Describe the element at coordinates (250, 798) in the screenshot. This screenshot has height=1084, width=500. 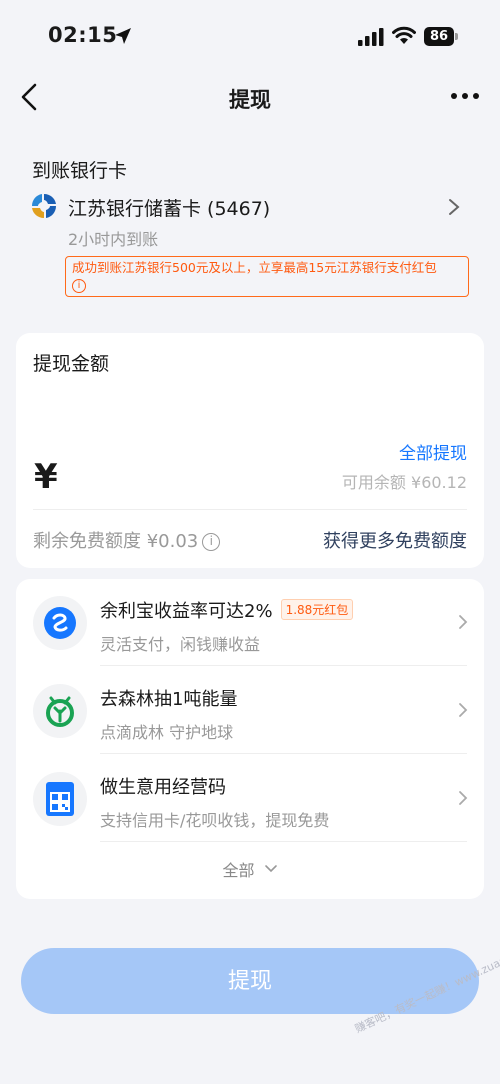
I see `service-item-business-code: 做生意用经营码 支持信用卡/花呗收钱，提现免费` at that location.